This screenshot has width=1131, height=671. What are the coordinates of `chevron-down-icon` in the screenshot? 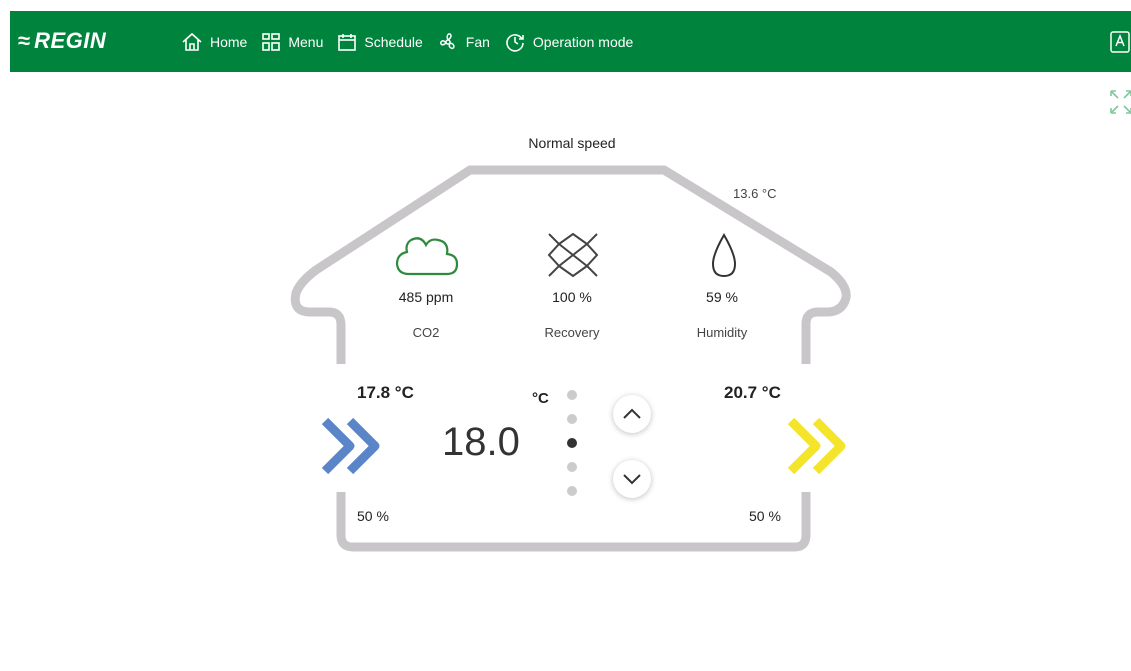 It's located at (632, 479).